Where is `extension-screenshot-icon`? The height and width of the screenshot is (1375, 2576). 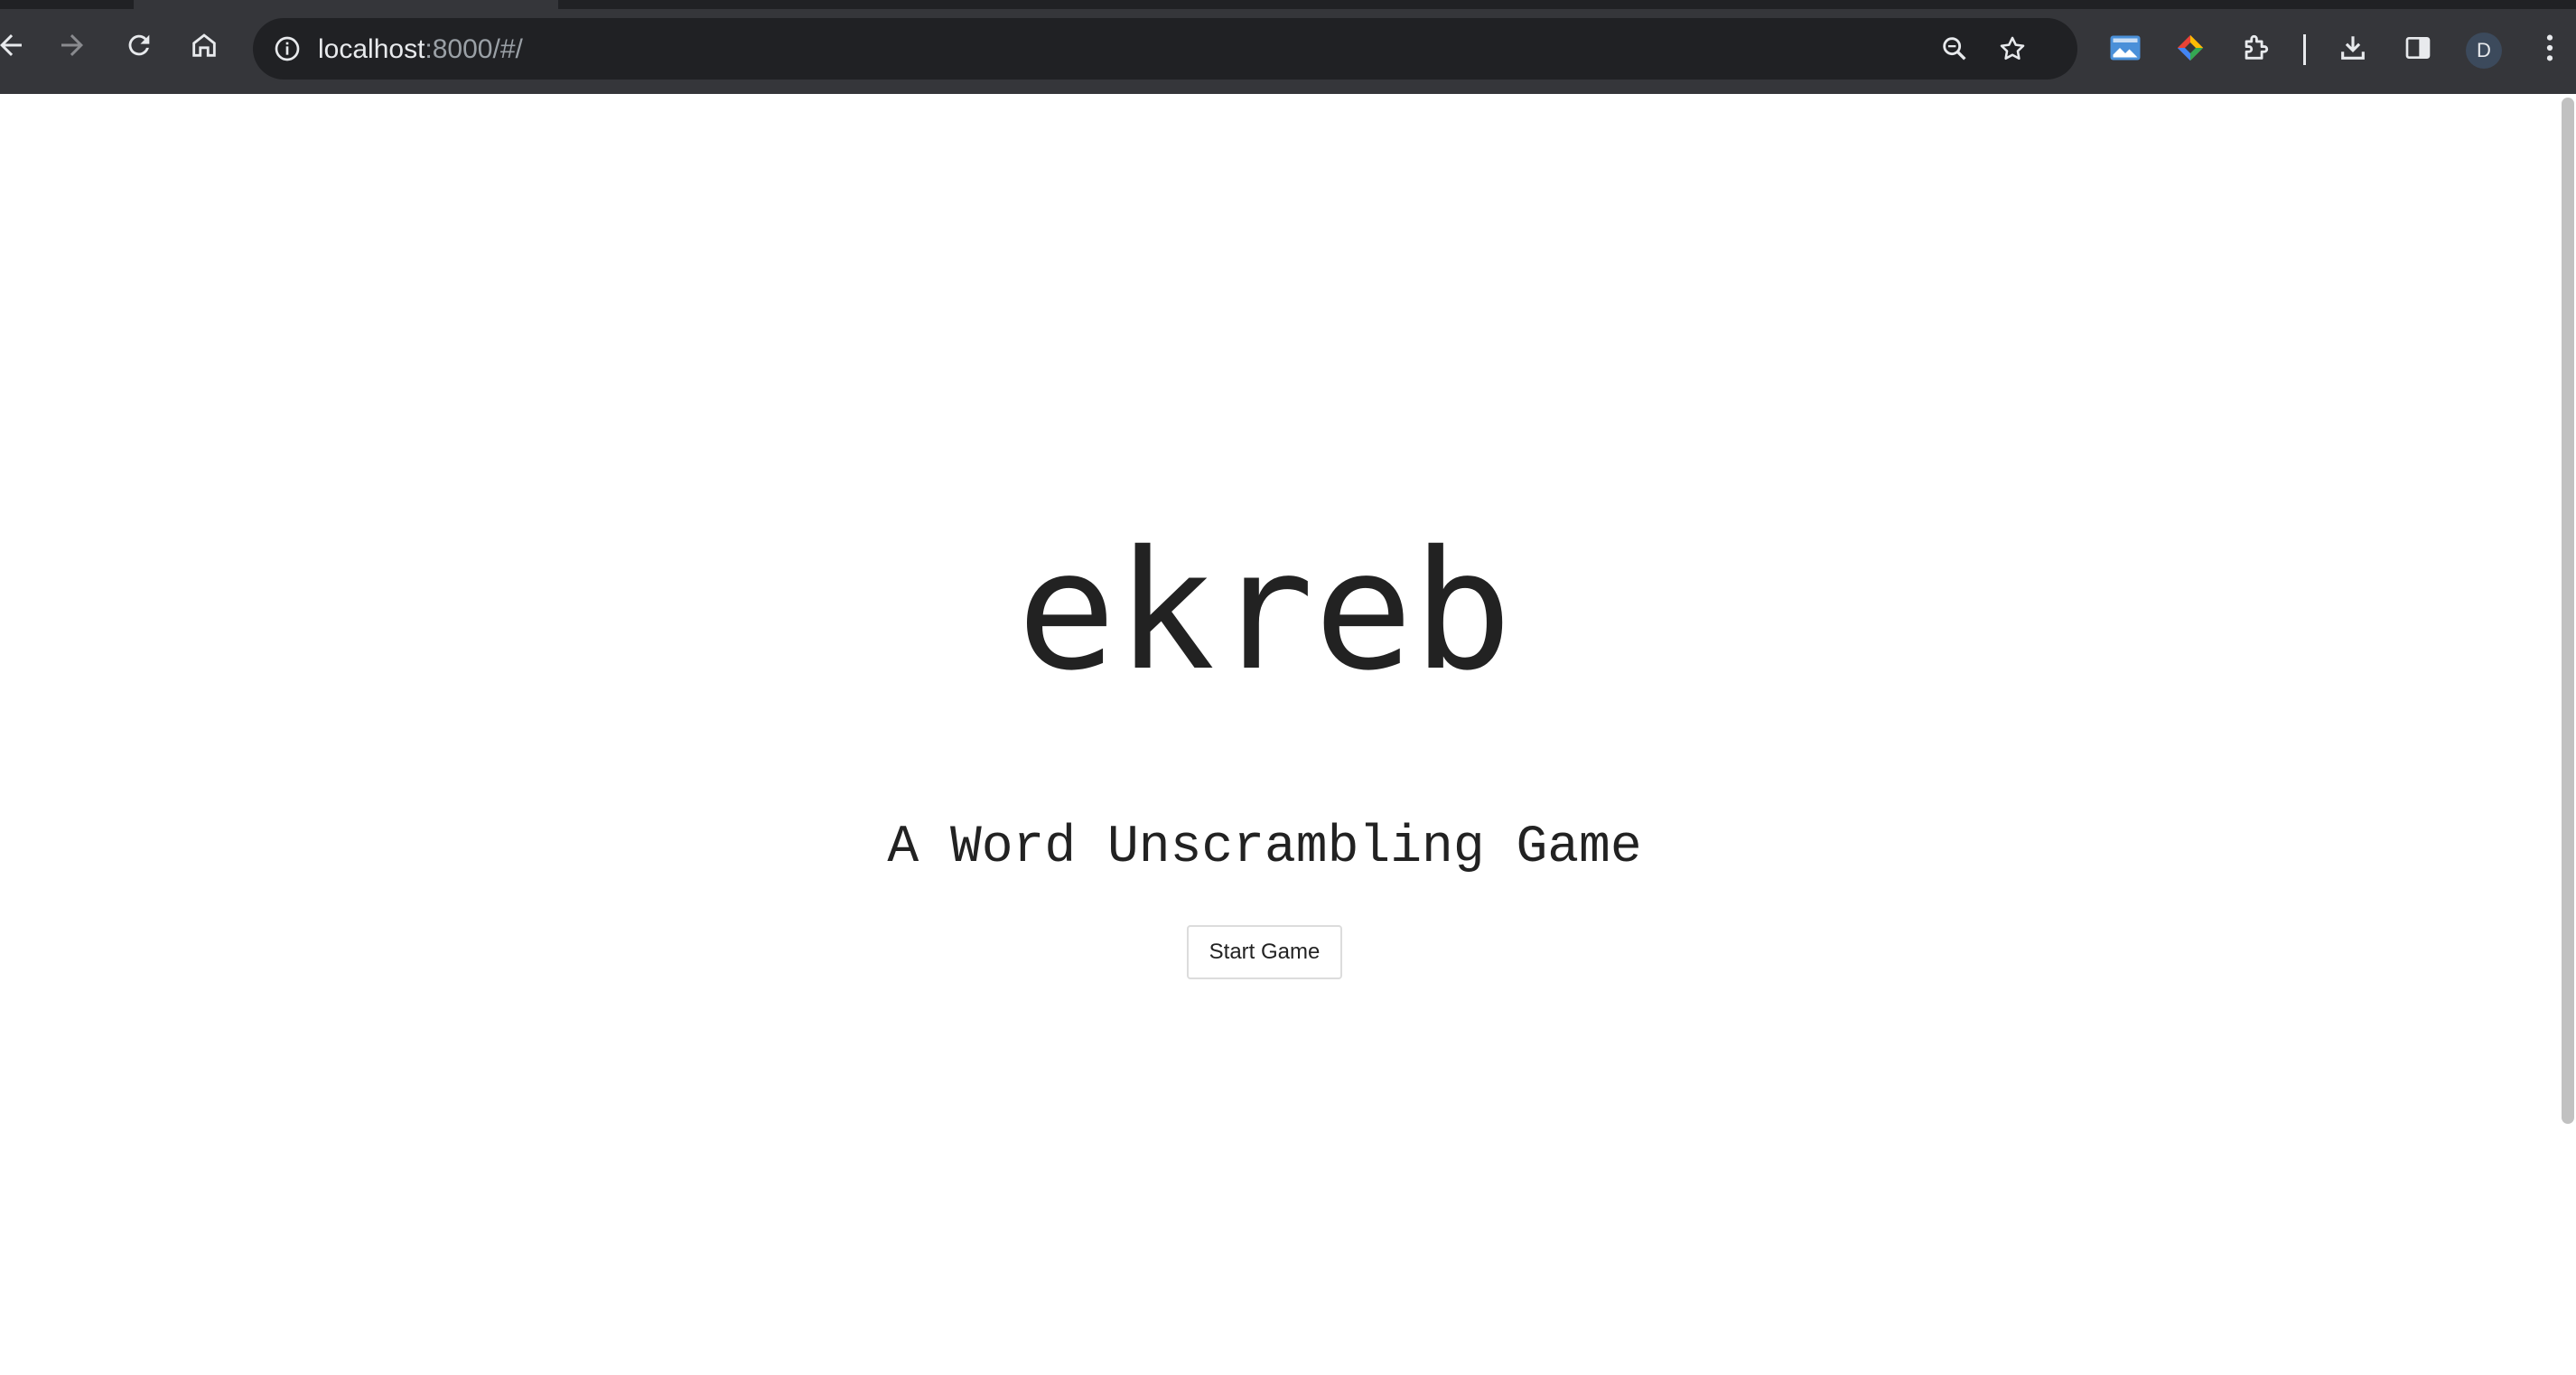
extension-screenshot-icon is located at coordinates (2125, 48).